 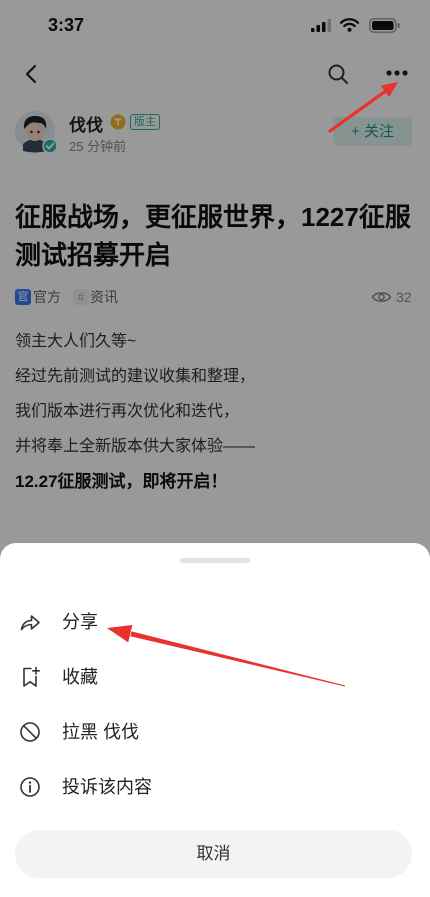 I want to click on sheet-handle, so click(x=215, y=560).